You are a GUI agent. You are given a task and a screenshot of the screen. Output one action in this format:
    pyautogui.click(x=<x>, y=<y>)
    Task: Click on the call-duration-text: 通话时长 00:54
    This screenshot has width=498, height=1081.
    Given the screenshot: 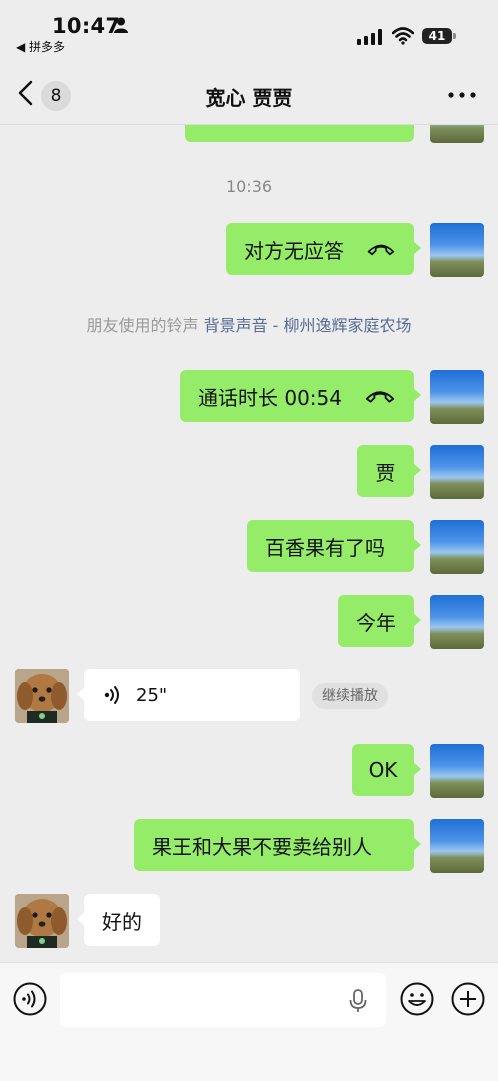 What is the action you would take?
    pyautogui.click(x=270, y=397)
    